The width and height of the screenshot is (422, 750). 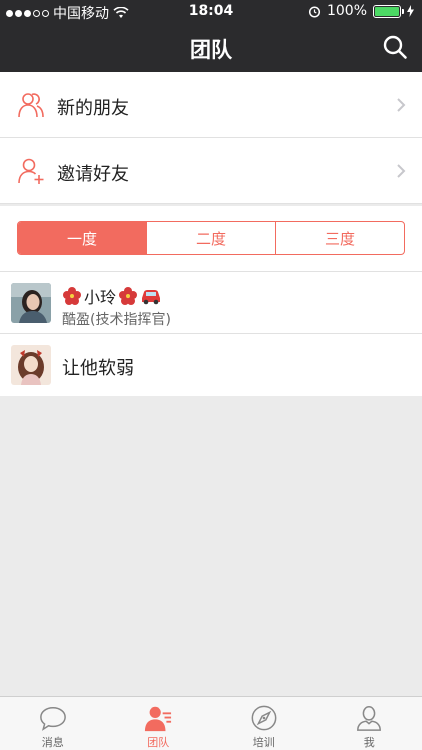 What do you see at coordinates (52, 742) in the screenshot?
I see `tab-label: 消息` at bounding box center [52, 742].